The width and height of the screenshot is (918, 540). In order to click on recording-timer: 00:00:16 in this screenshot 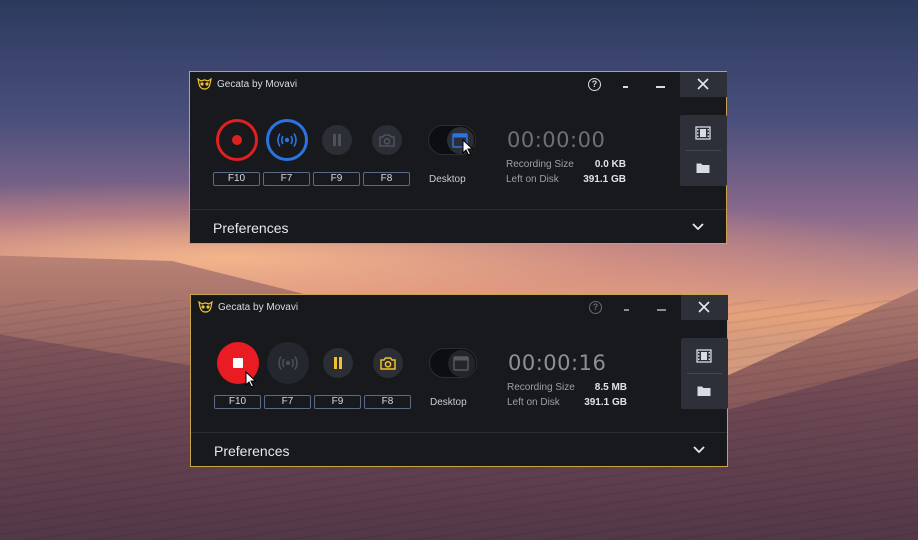, I will do `click(557, 363)`.